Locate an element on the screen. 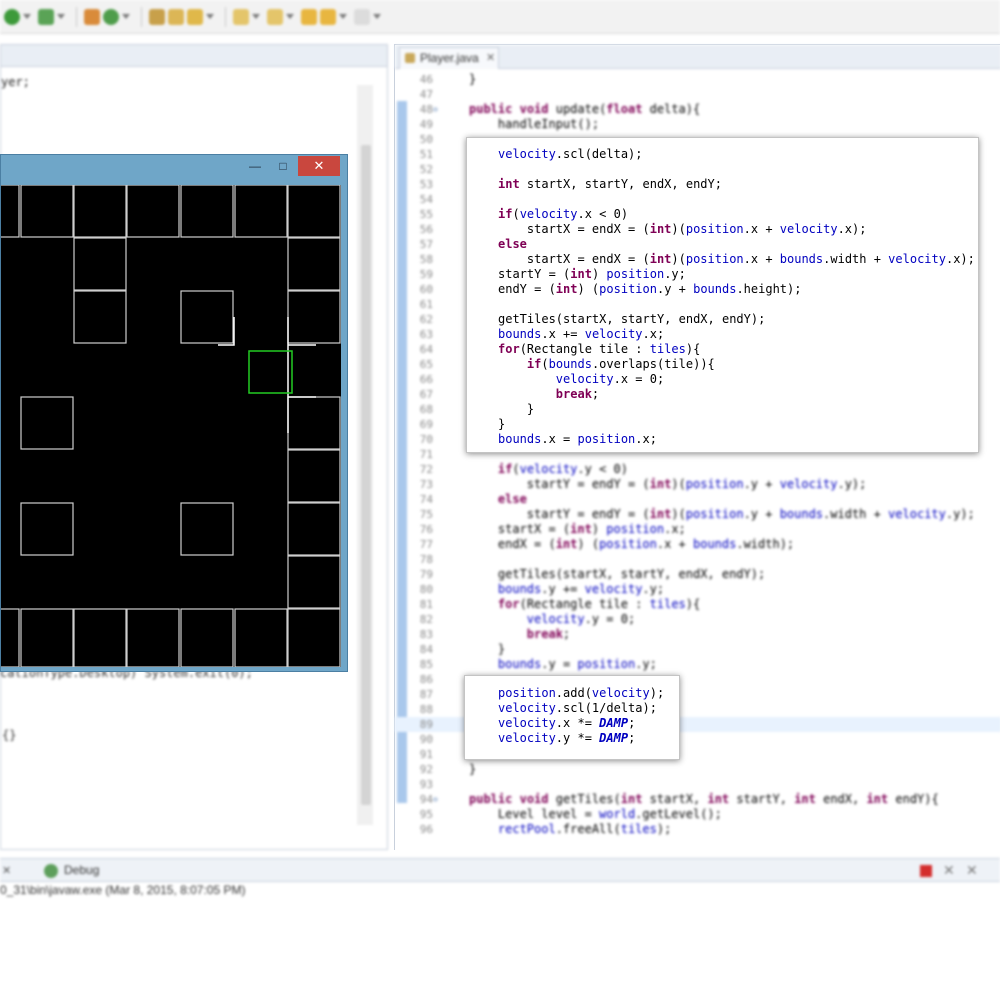  line-number: 75 is located at coordinates (426, 514).